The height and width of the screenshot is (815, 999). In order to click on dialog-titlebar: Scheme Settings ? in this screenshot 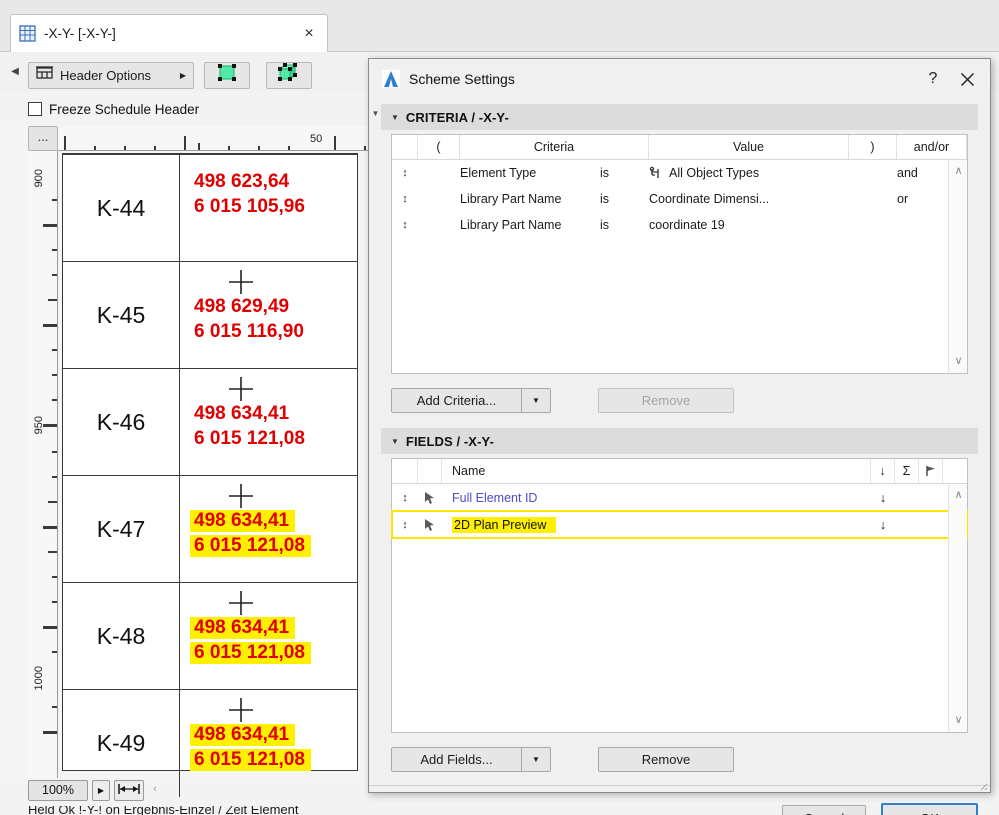, I will do `click(679, 79)`.